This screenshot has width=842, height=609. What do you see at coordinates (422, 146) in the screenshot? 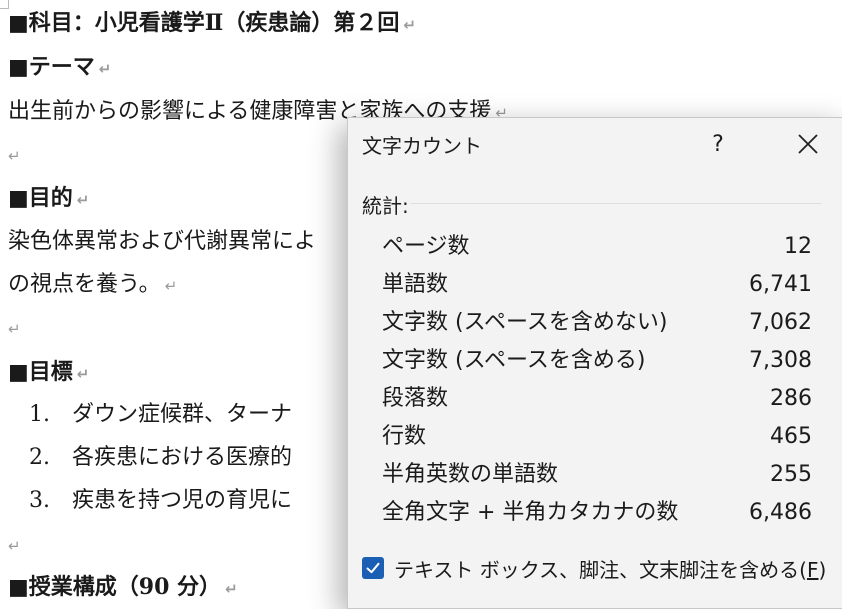
I see `dialog-title: 文字カウント` at bounding box center [422, 146].